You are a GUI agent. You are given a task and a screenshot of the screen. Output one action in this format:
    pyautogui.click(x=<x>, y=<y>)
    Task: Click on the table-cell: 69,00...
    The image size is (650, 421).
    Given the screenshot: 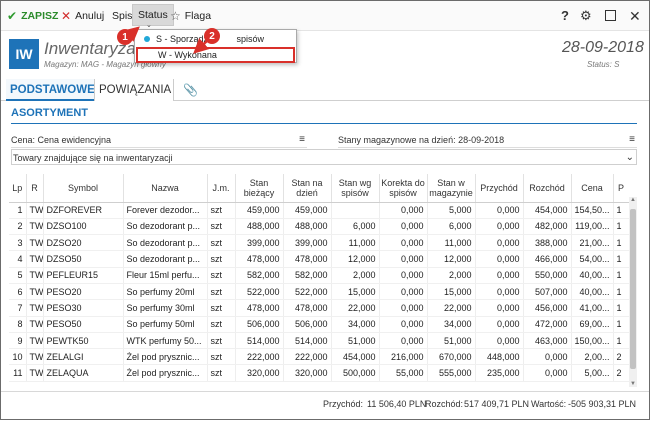 What is the action you would take?
    pyautogui.click(x=592, y=324)
    